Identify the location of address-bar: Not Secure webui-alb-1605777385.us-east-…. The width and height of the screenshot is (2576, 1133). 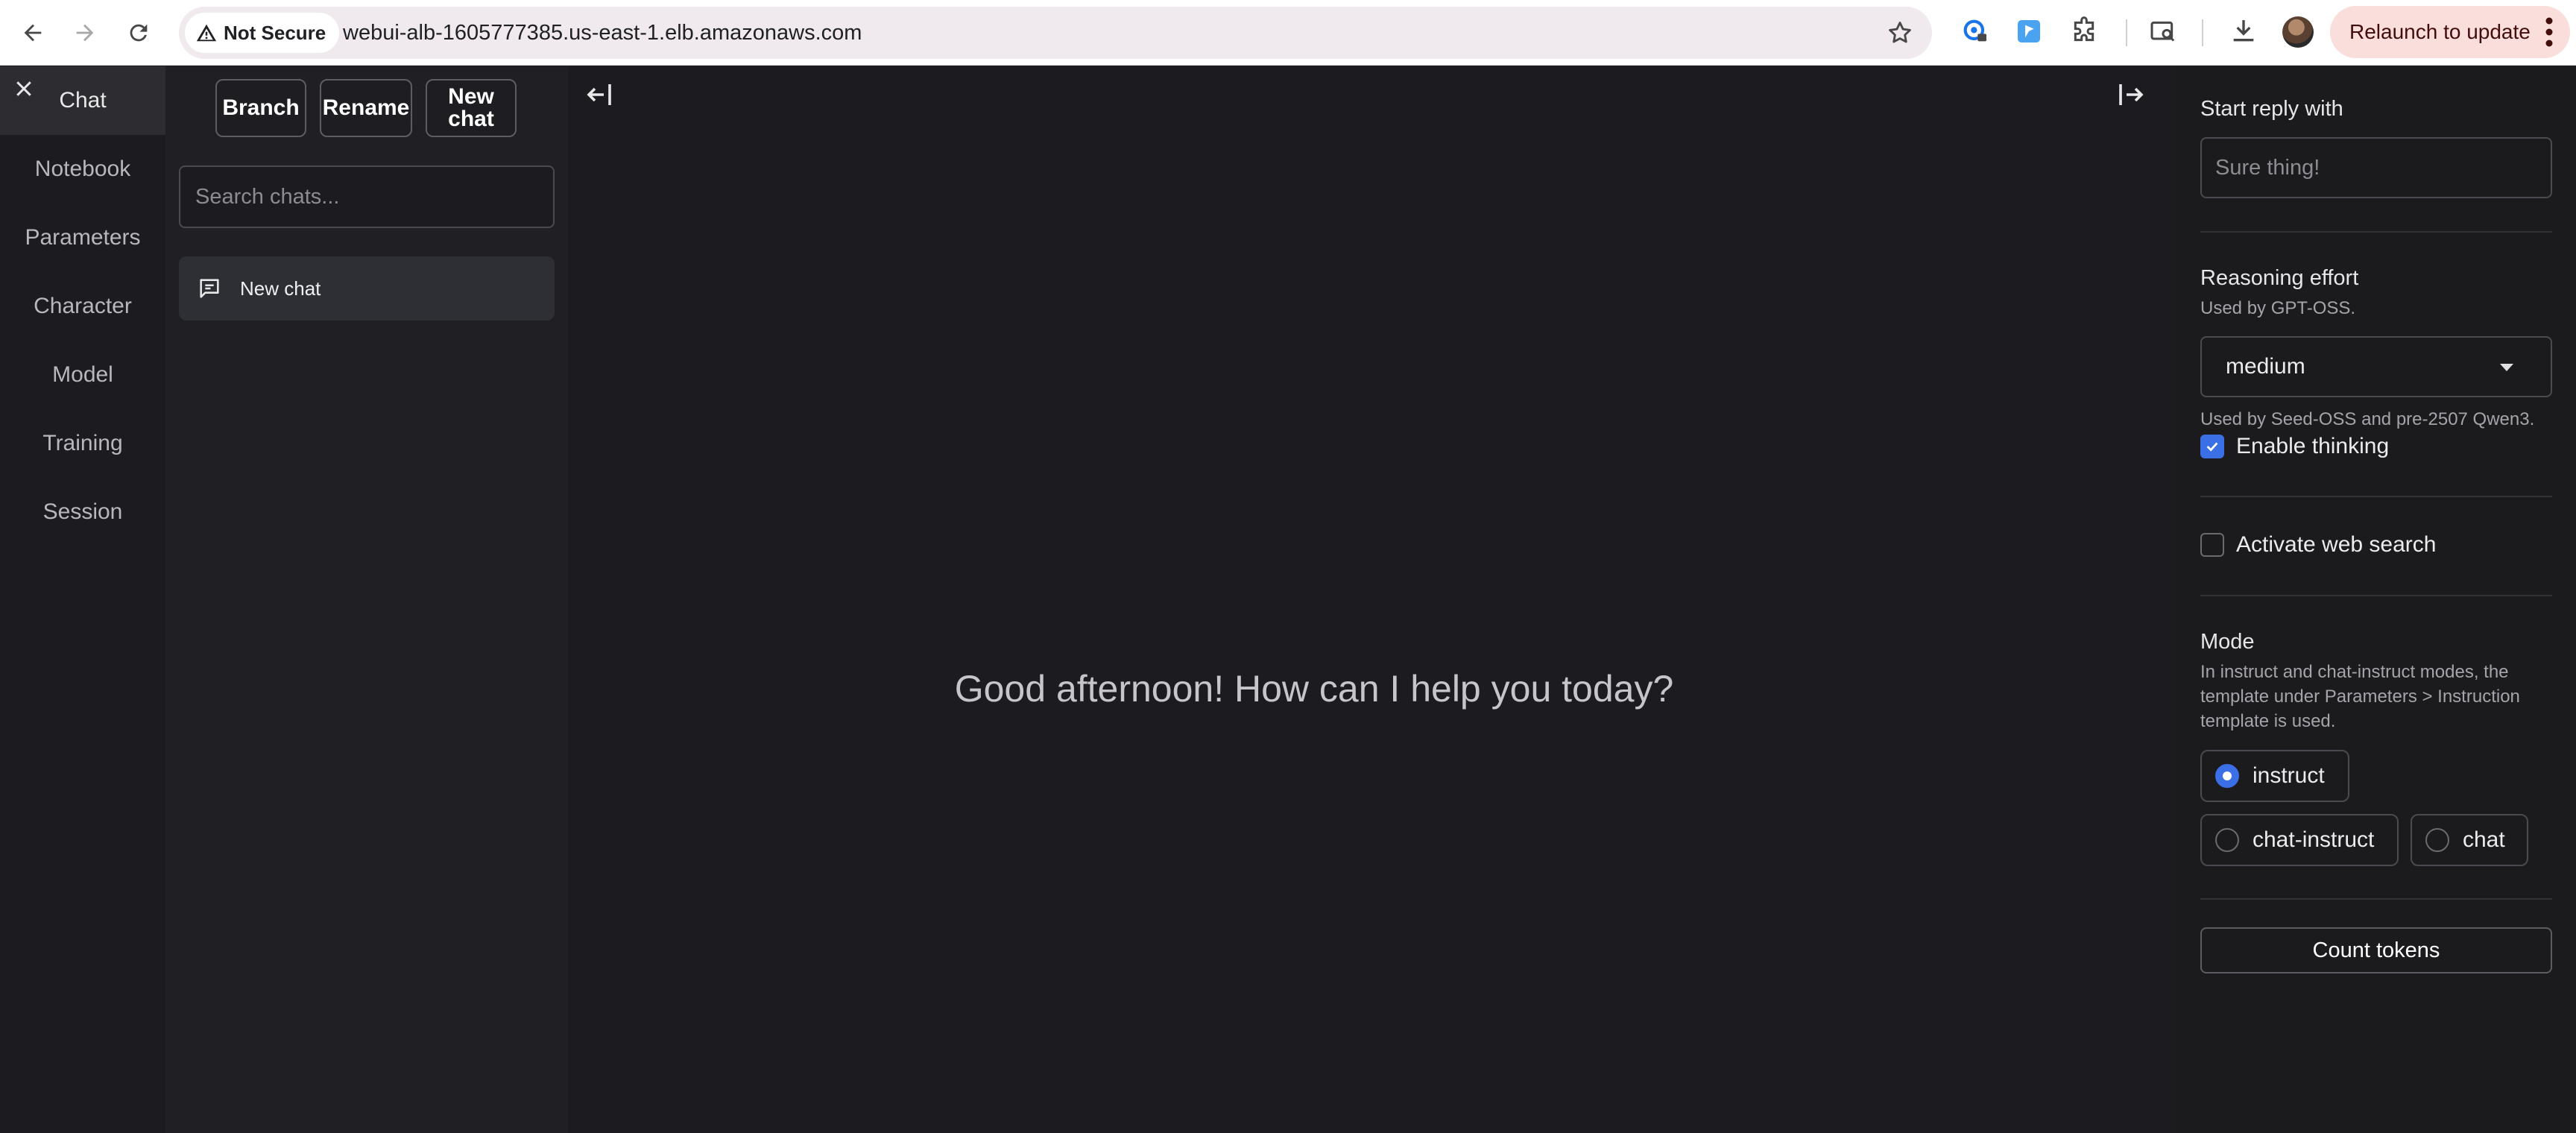
(1055, 33).